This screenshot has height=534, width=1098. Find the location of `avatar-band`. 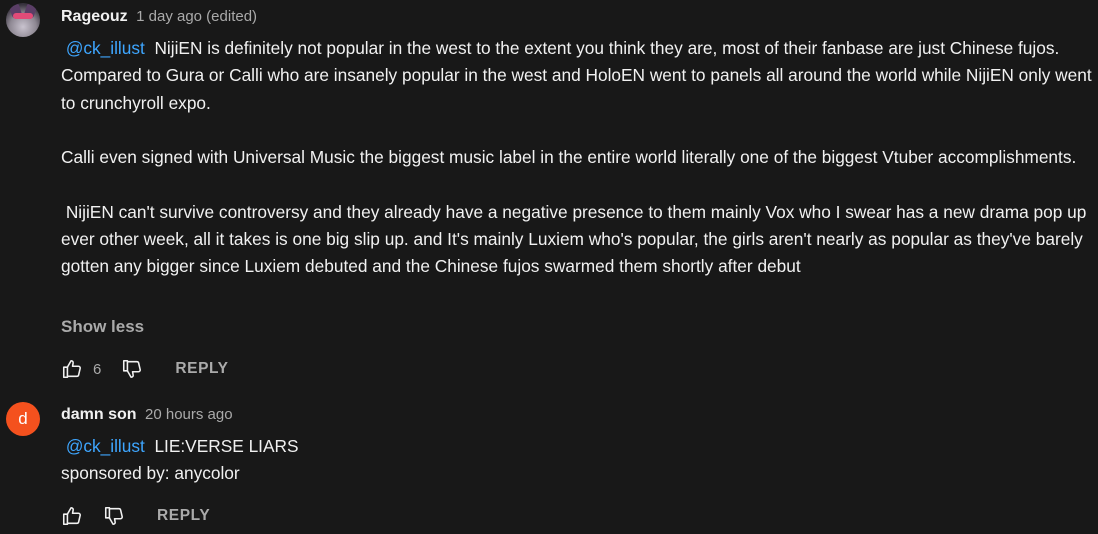

avatar-band is located at coordinates (23, 16).